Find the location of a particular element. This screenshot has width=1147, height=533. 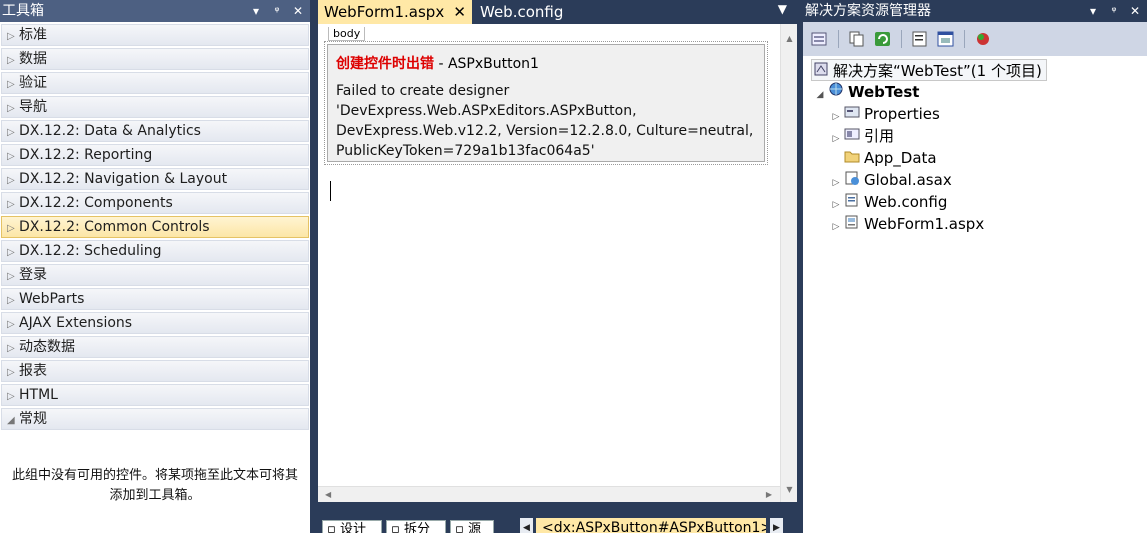

tree-item-label: WebForm1.aspx is located at coordinates (924, 224).